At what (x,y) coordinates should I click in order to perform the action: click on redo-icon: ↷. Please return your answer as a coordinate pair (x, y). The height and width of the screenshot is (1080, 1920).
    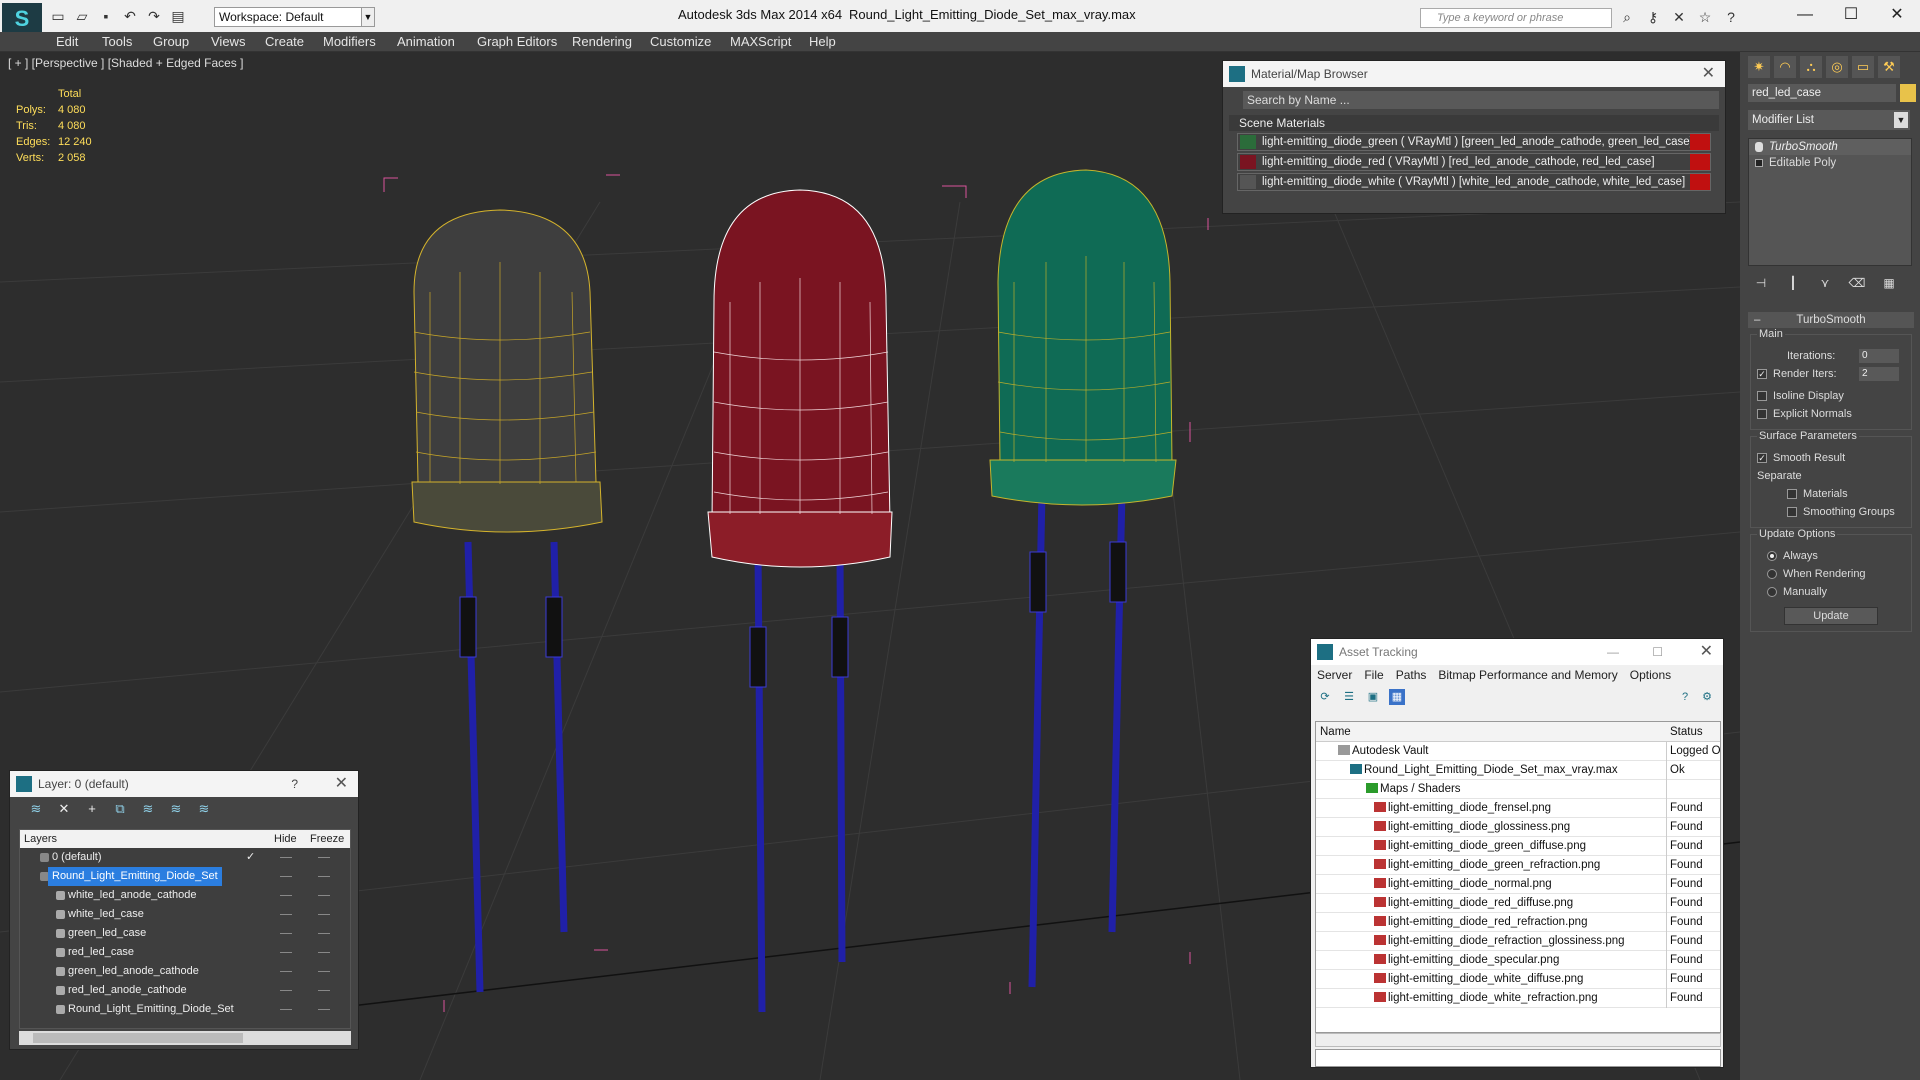
    Looking at the image, I should click on (154, 16).